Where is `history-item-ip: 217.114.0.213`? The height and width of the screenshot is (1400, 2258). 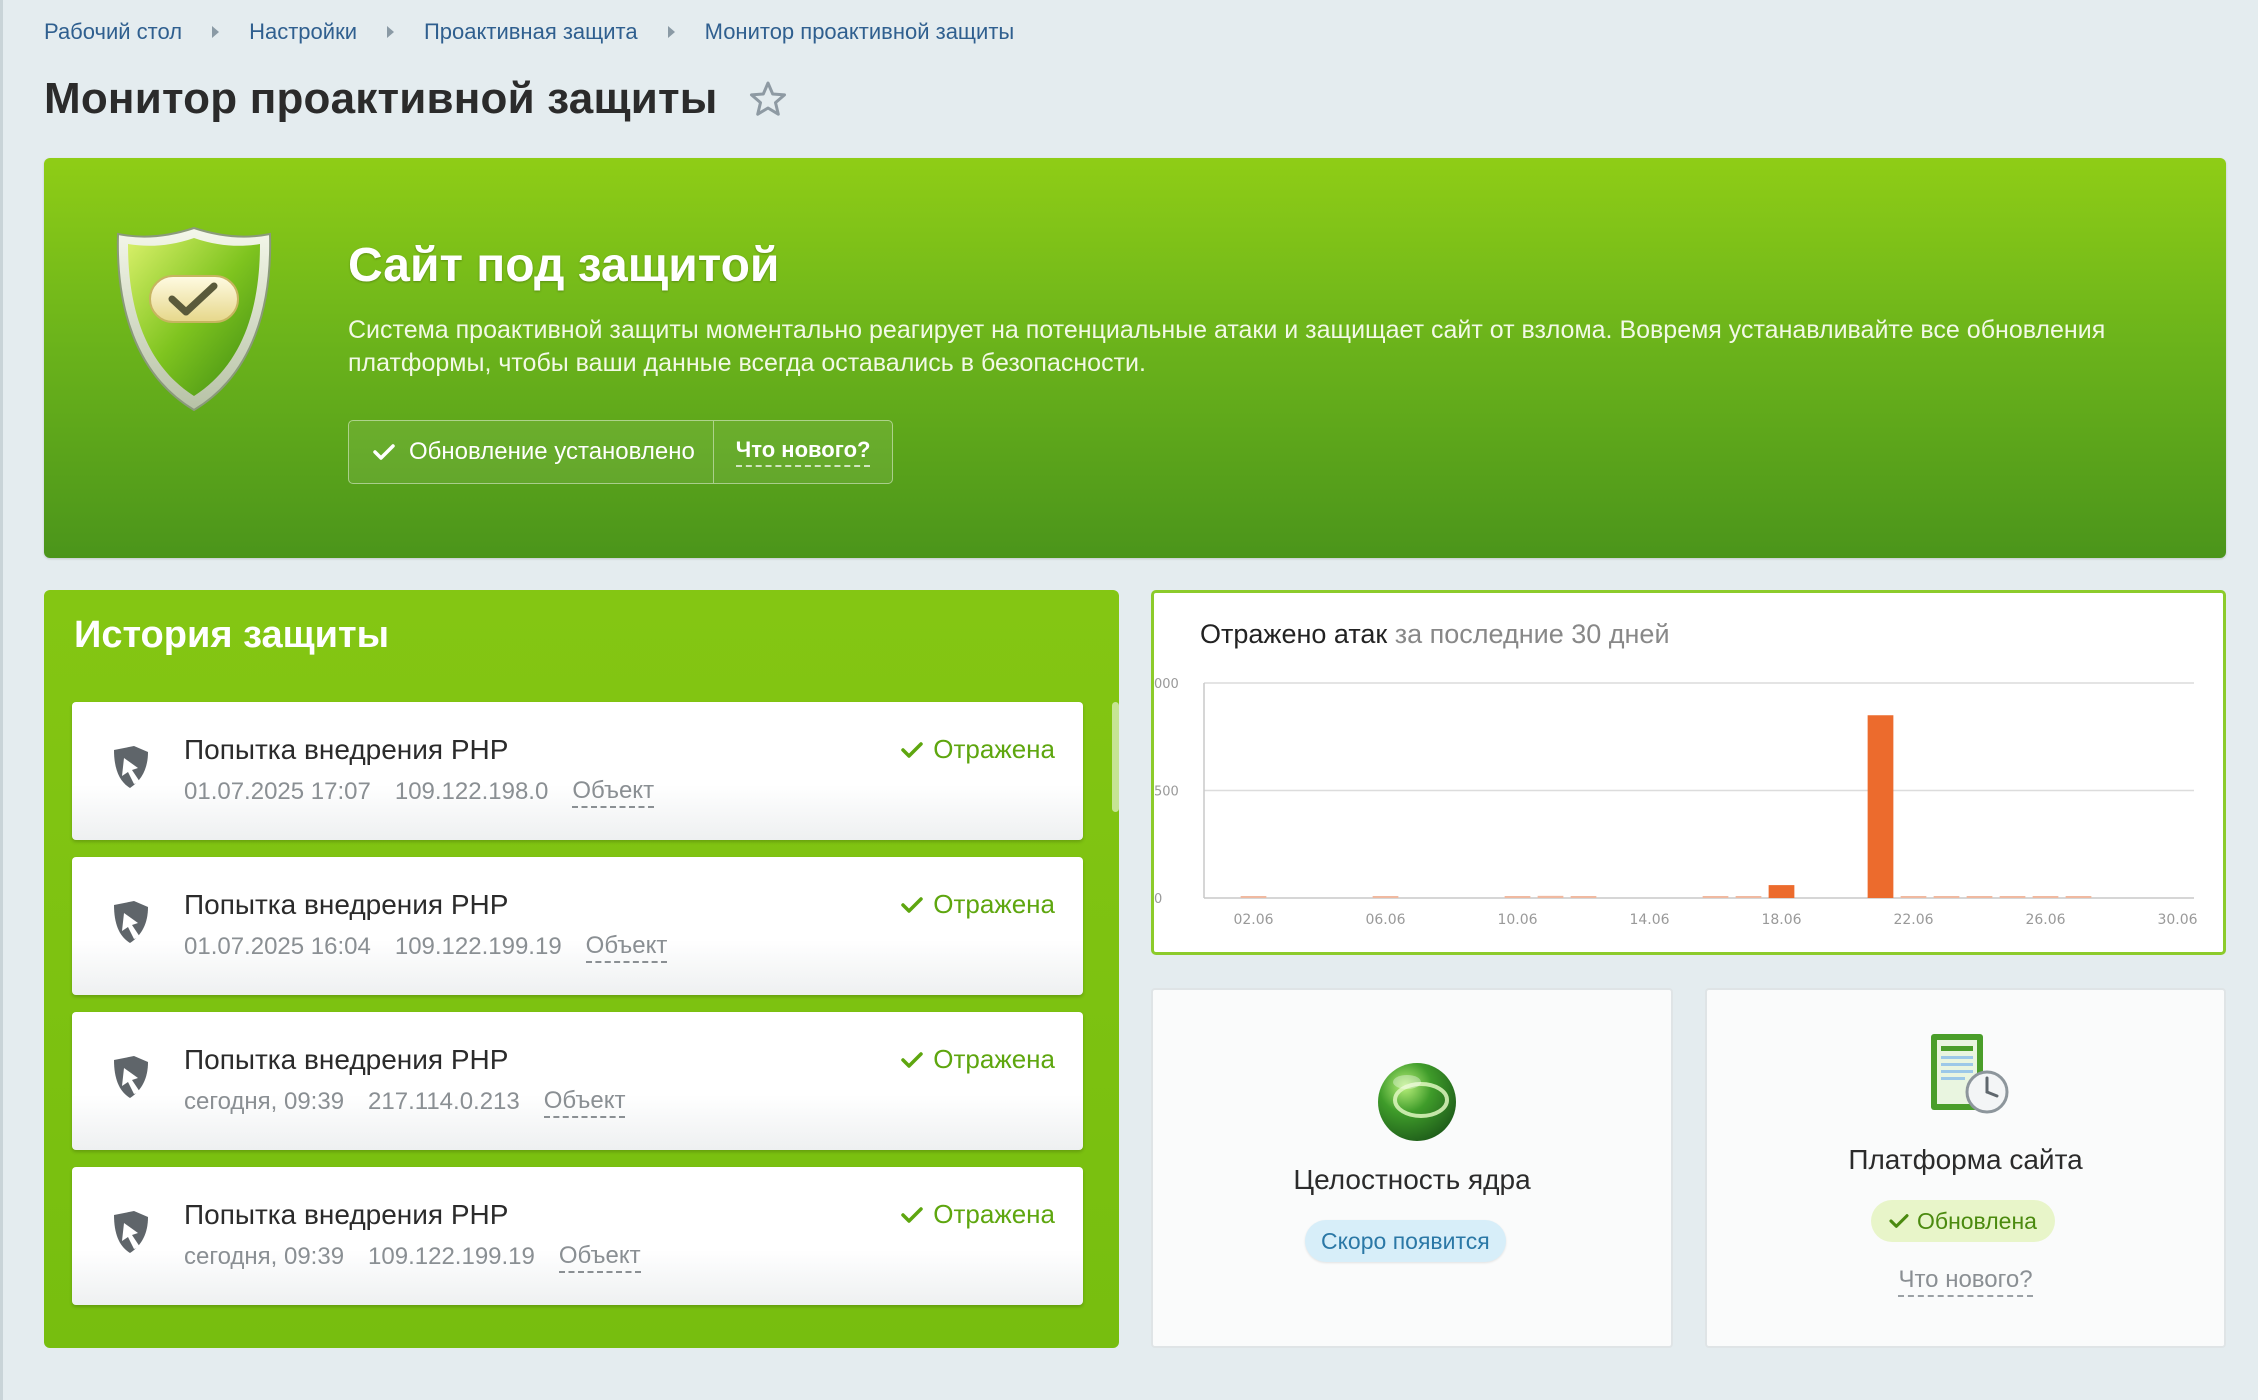 history-item-ip: 217.114.0.213 is located at coordinates (444, 1101).